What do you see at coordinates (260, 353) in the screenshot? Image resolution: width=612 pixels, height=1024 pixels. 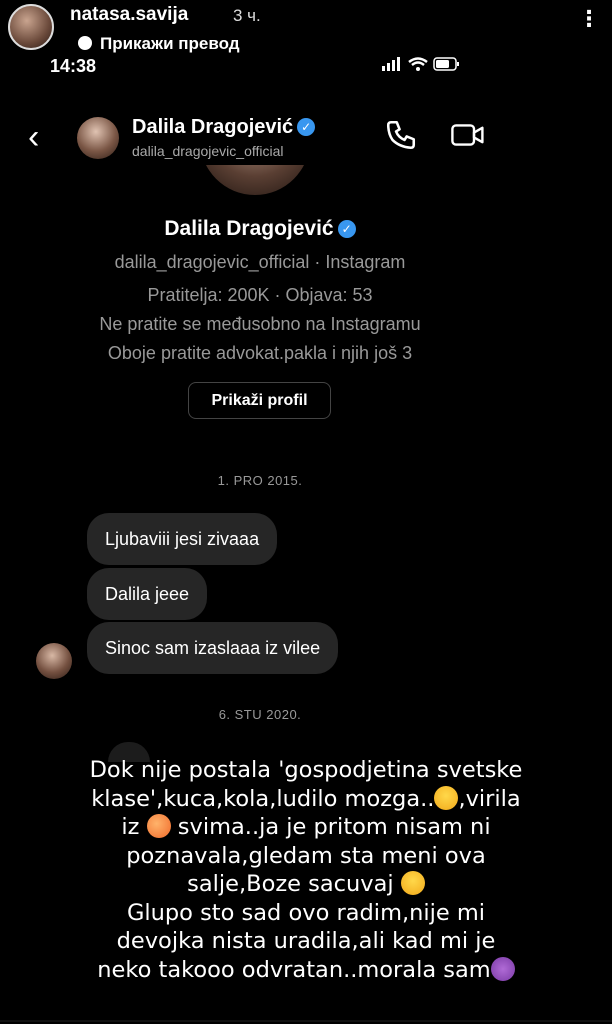 I see `mutual-followers: Oboje pratite advokat.pakla i njih još 3` at bounding box center [260, 353].